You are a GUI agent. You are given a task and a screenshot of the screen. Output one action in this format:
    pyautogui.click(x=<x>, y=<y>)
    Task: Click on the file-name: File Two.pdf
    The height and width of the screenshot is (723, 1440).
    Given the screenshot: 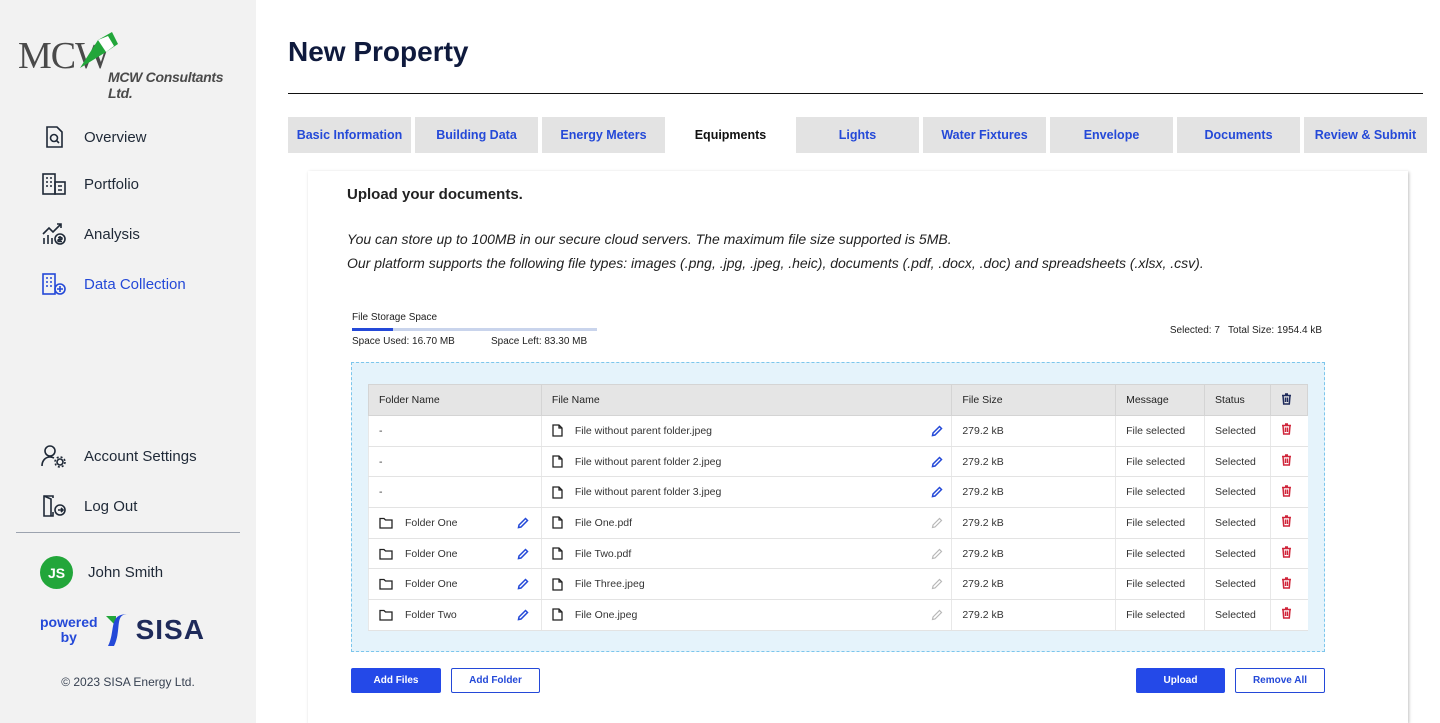 What is the action you would take?
    pyautogui.click(x=603, y=553)
    